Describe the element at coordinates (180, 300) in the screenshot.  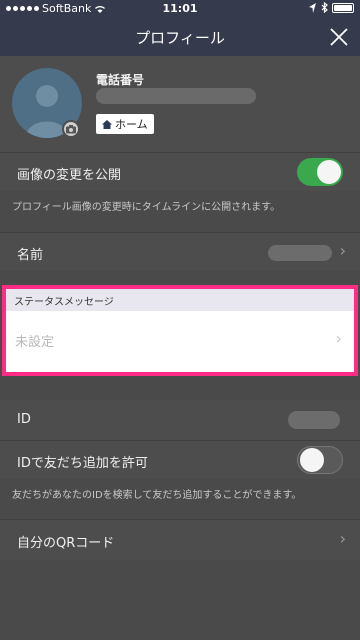
I see `status-message-header: ステータスメッセージ` at that location.